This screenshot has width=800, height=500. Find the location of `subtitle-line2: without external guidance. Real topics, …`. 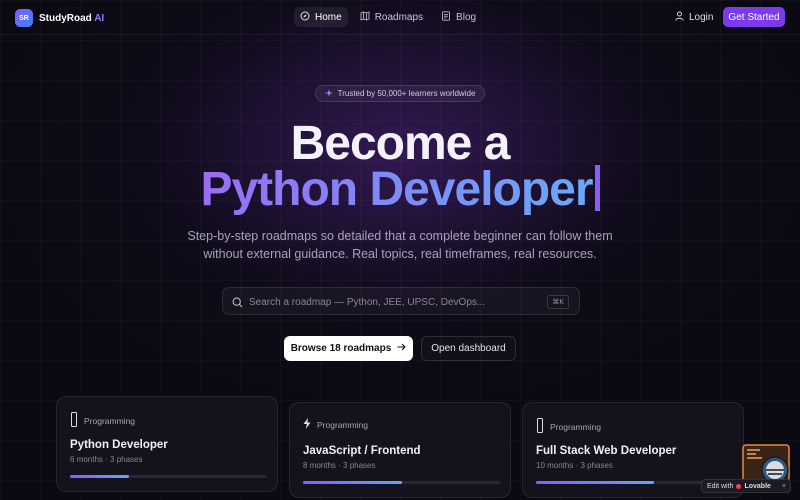

subtitle-line2: without external guidance. Real topics, … is located at coordinates (400, 254).